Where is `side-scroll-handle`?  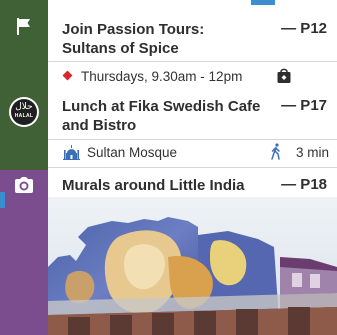
side-scroll-handle is located at coordinates (2, 200).